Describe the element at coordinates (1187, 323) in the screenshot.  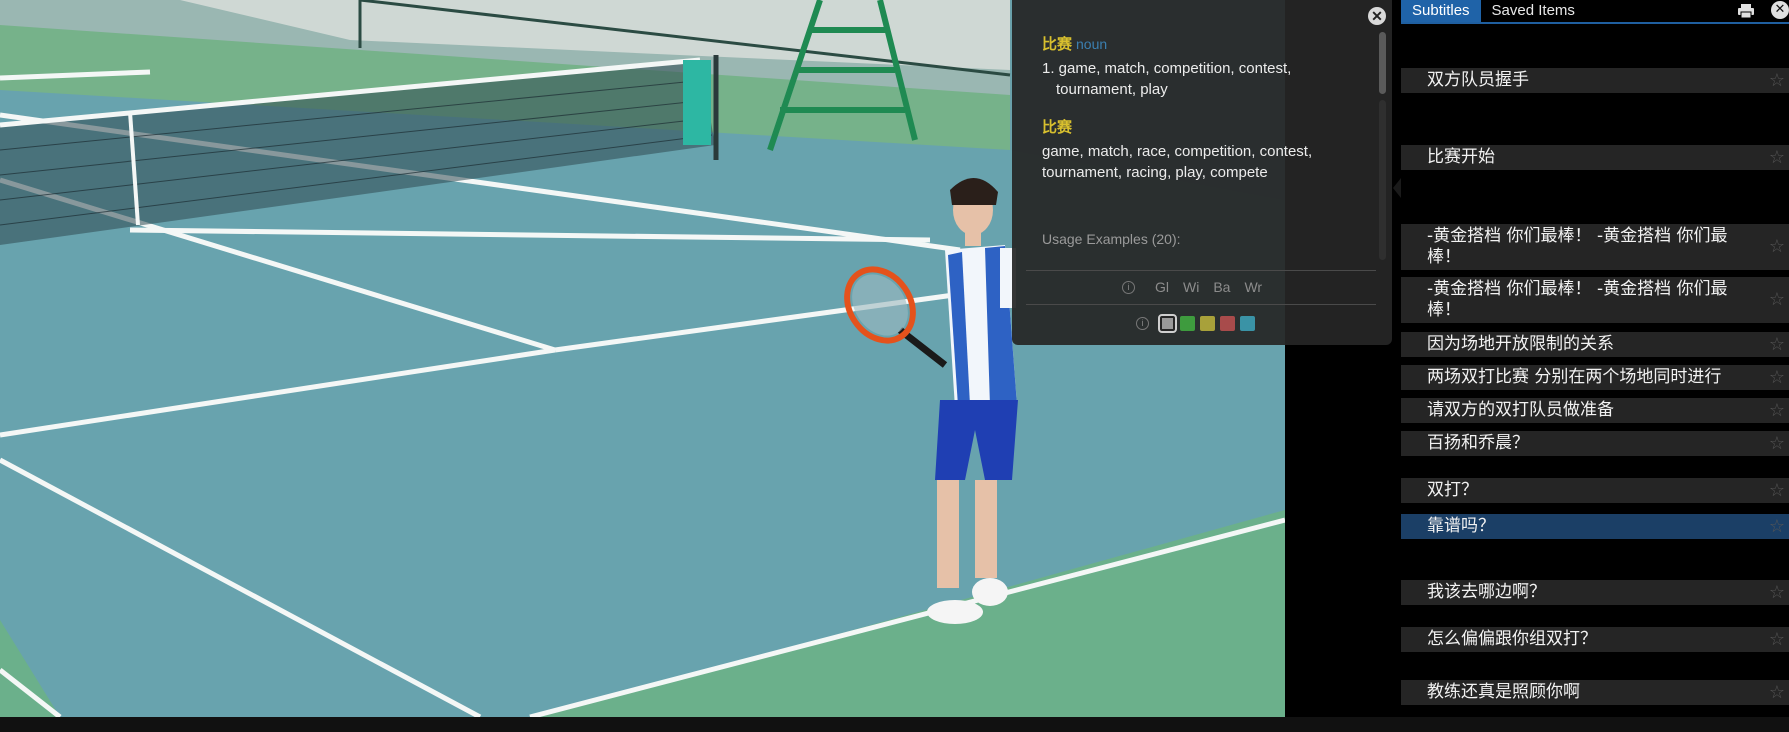
I see `color-swatch-green` at that location.